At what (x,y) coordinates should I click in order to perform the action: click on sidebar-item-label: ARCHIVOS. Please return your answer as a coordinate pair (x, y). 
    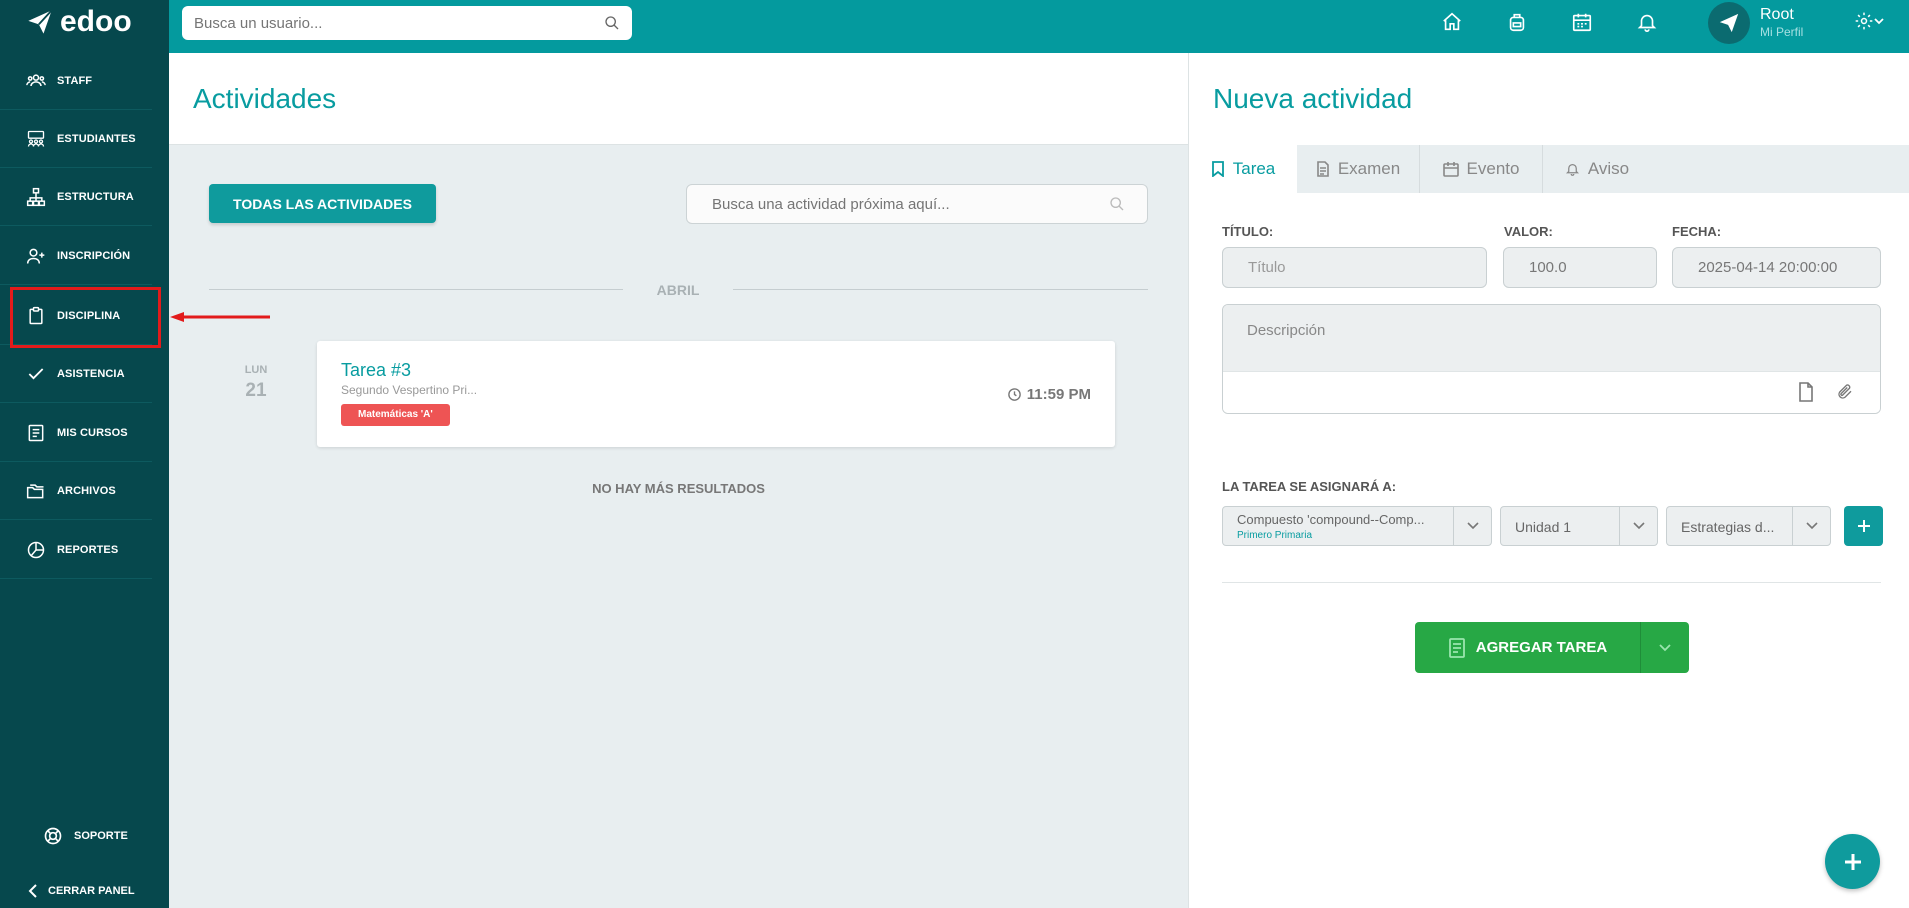
    Looking at the image, I should click on (86, 491).